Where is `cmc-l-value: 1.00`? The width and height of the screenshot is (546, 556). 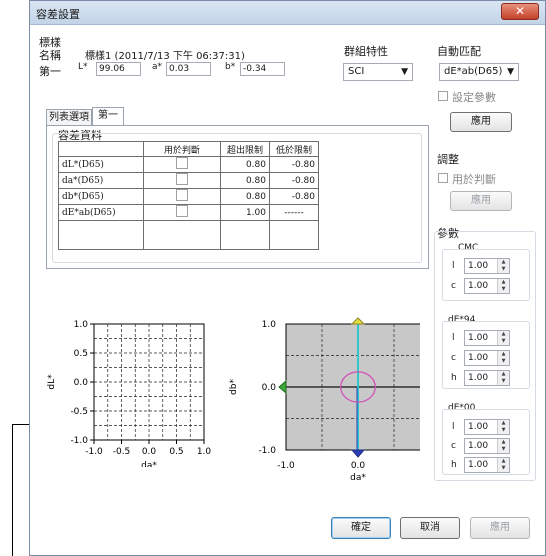
cmc-l-value: 1.00 is located at coordinates (478, 266).